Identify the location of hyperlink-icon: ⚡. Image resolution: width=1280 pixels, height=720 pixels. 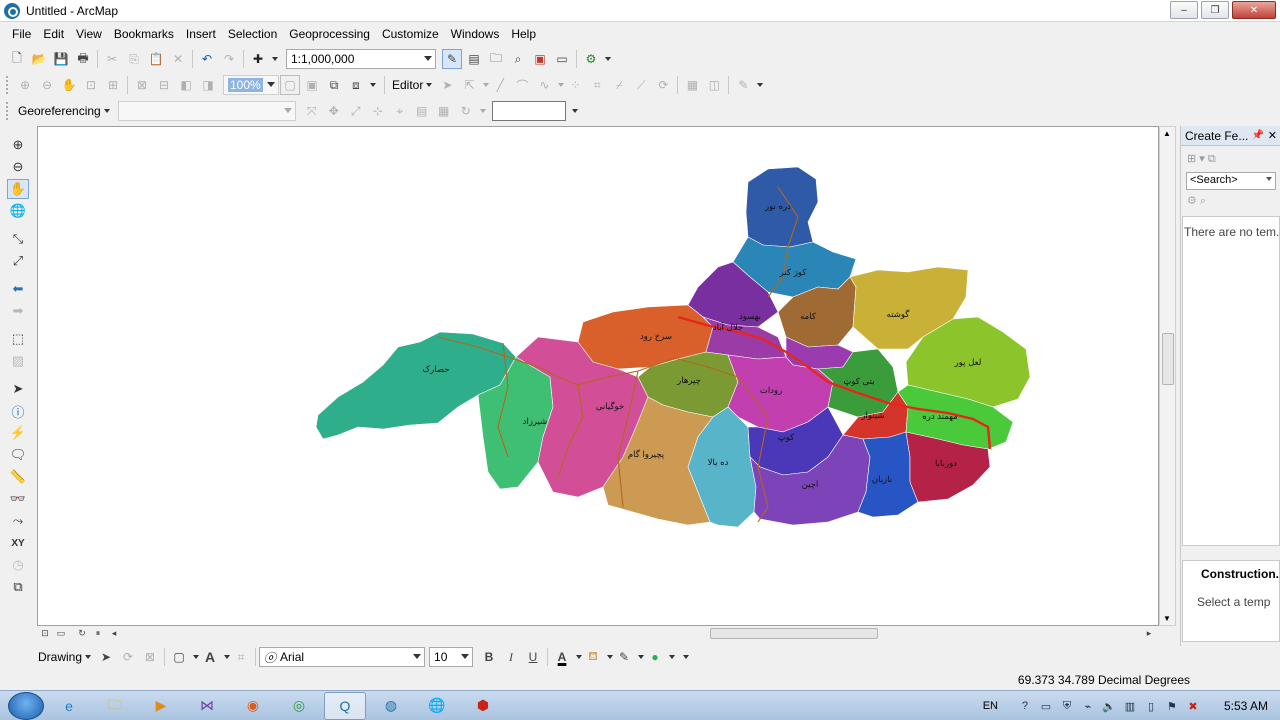
(18, 433).